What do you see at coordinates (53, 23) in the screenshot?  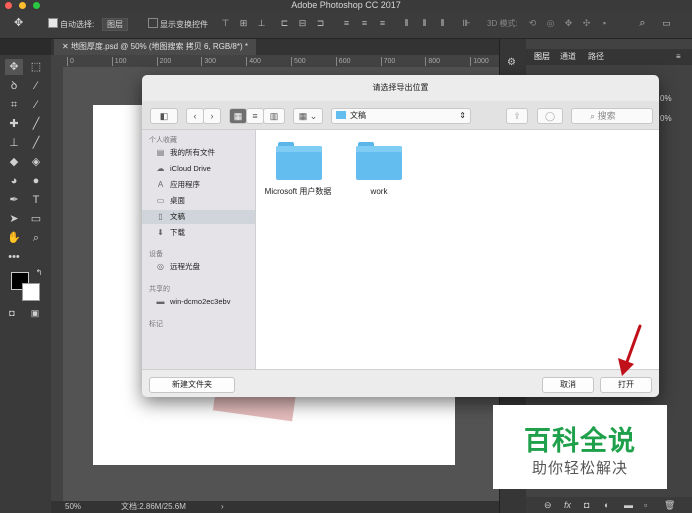 I see `checkbox-checked-icon` at bounding box center [53, 23].